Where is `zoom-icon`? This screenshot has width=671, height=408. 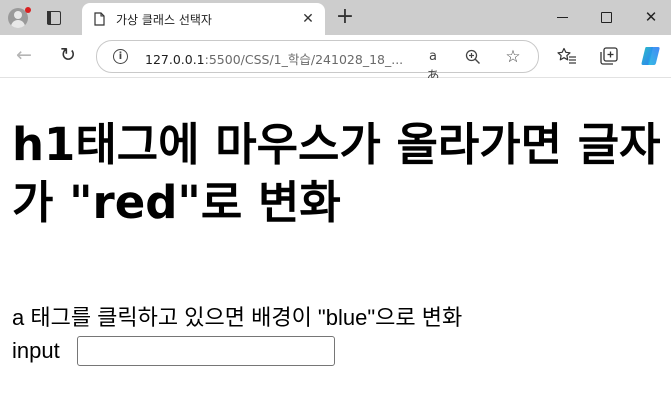
zoom-icon is located at coordinates (473, 57).